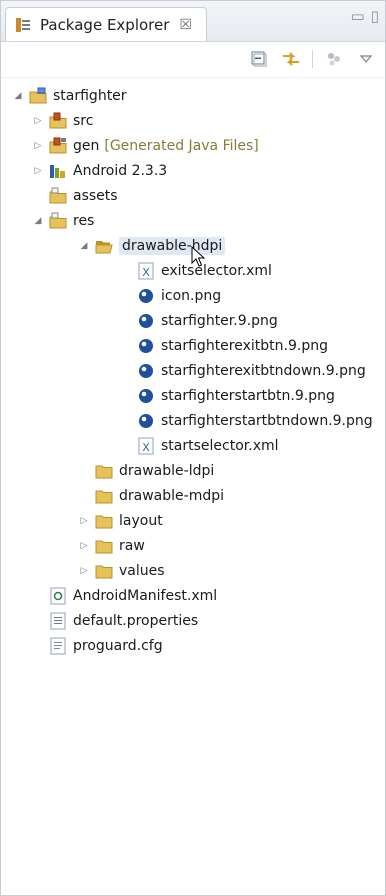 This screenshot has height=896, width=386. I want to click on tree-item: drawable-ldpi, so click(193, 470).